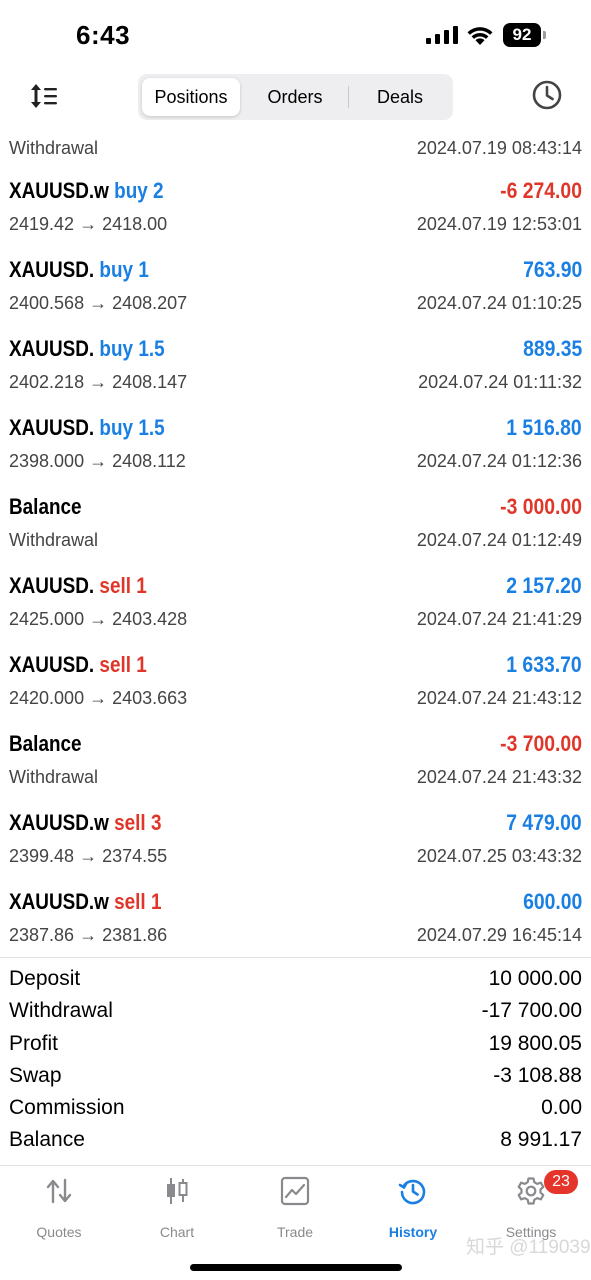 This screenshot has height=1280, width=591. What do you see at coordinates (156, 822) in the screenshot?
I see `deal-volume: 3` at bounding box center [156, 822].